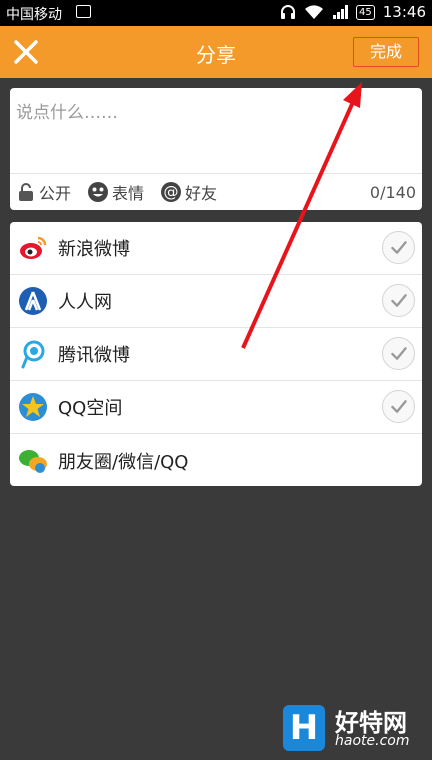 The image size is (432, 760). What do you see at coordinates (98, 192) in the screenshot?
I see `emoji-icon` at bounding box center [98, 192].